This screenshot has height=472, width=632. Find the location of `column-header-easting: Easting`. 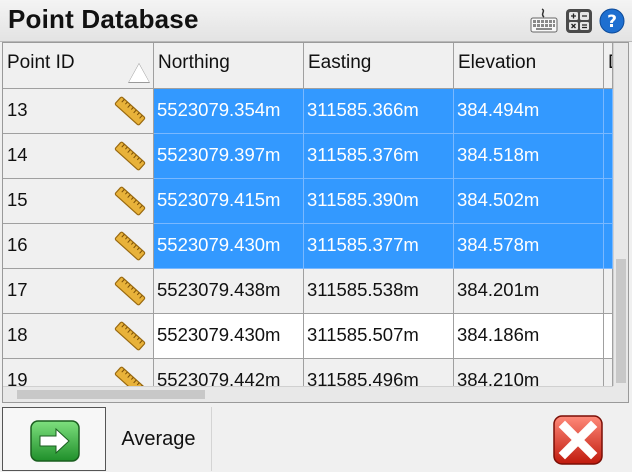

column-header-easting: Easting is located at coordinates (379, 66).